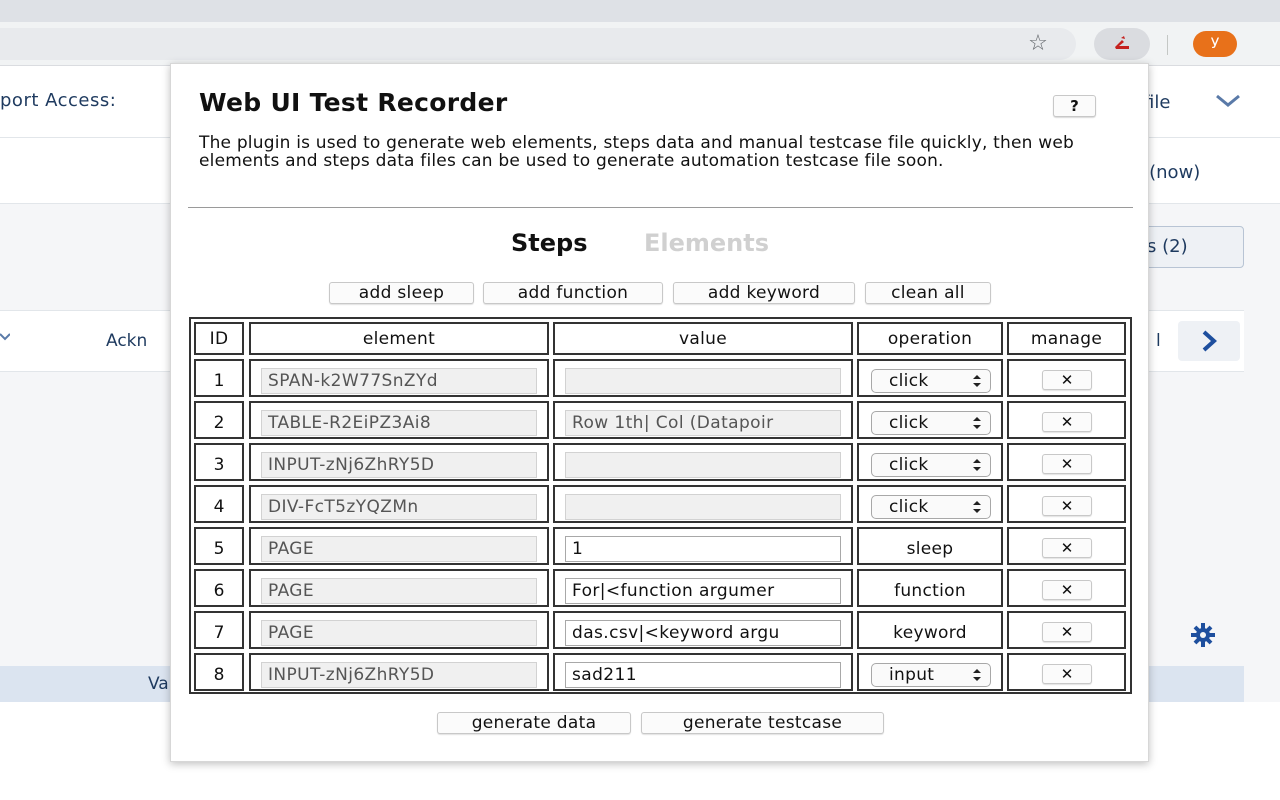 This screenshot has width=1280, height=800. What do you see at coordinates (928, 293) in the screenshot?
I see `clean-all-button: clean all` at bounding box center [928, 293].